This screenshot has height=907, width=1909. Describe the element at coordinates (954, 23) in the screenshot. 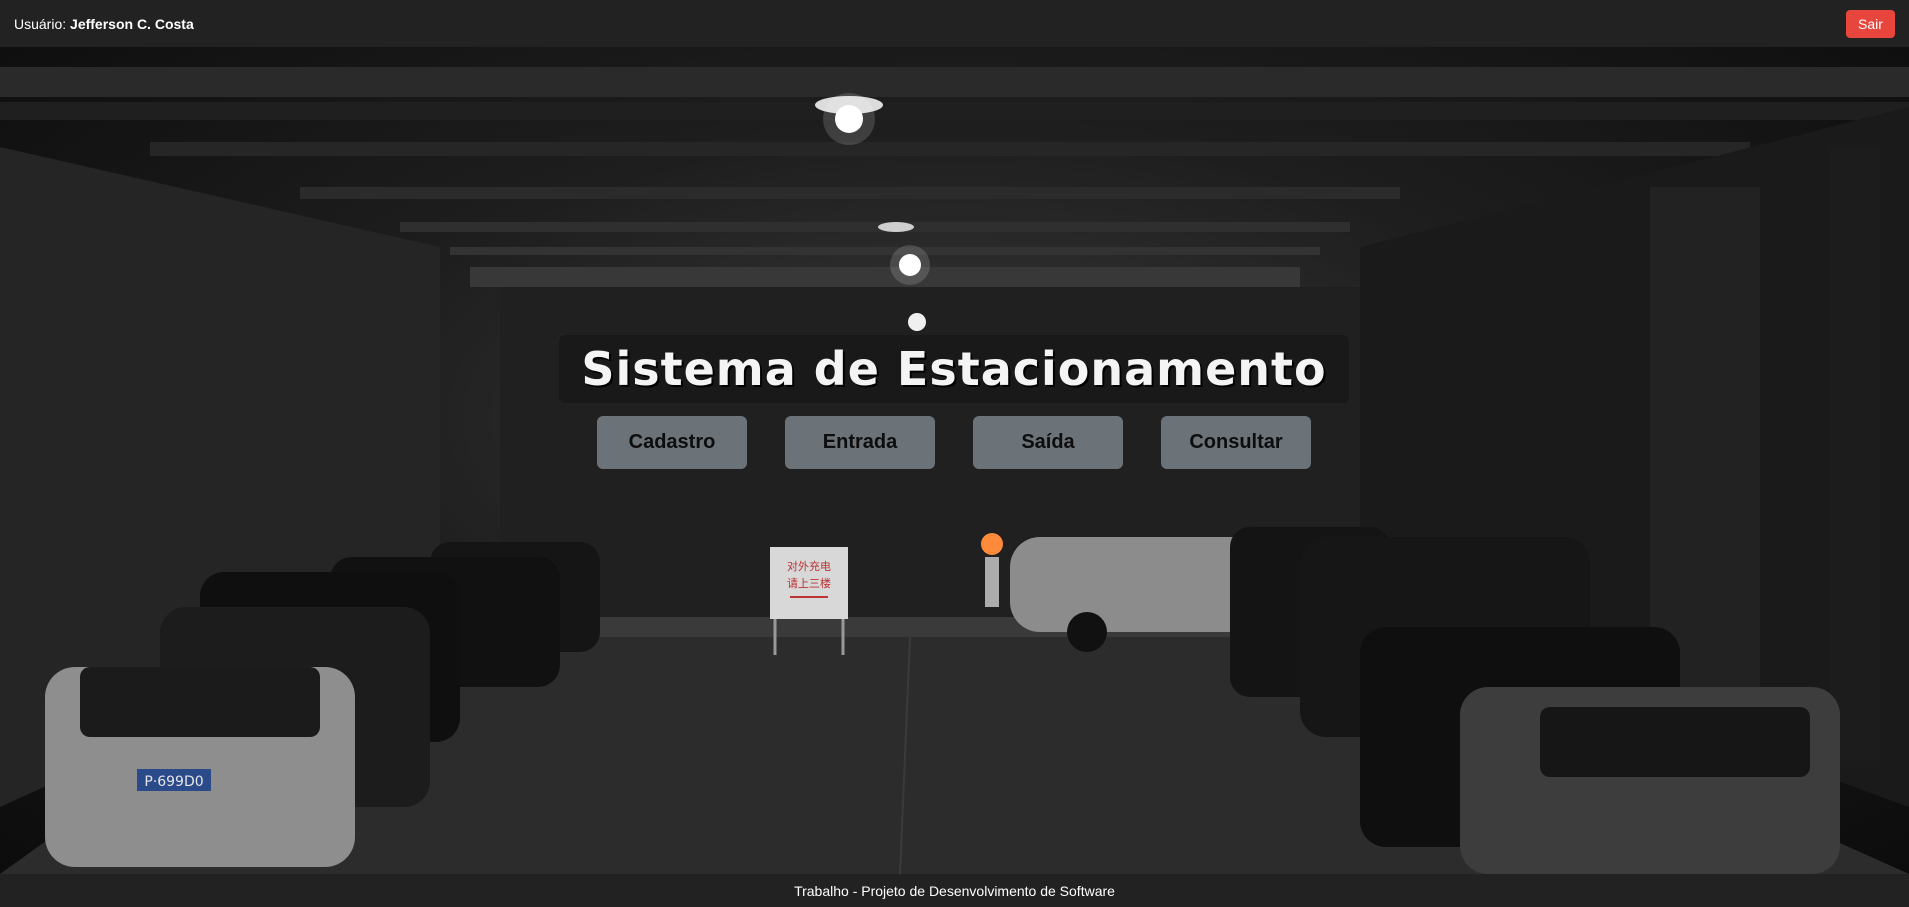

I see `top-bar: Usuário: Jefferson C. Costa Sair` at that location.